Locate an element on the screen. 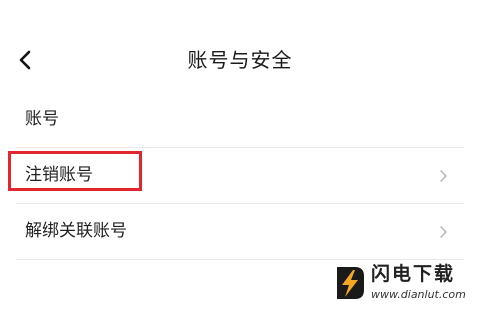  list-item-label: 解绑关联账号 is located at coordinates (76, 231).